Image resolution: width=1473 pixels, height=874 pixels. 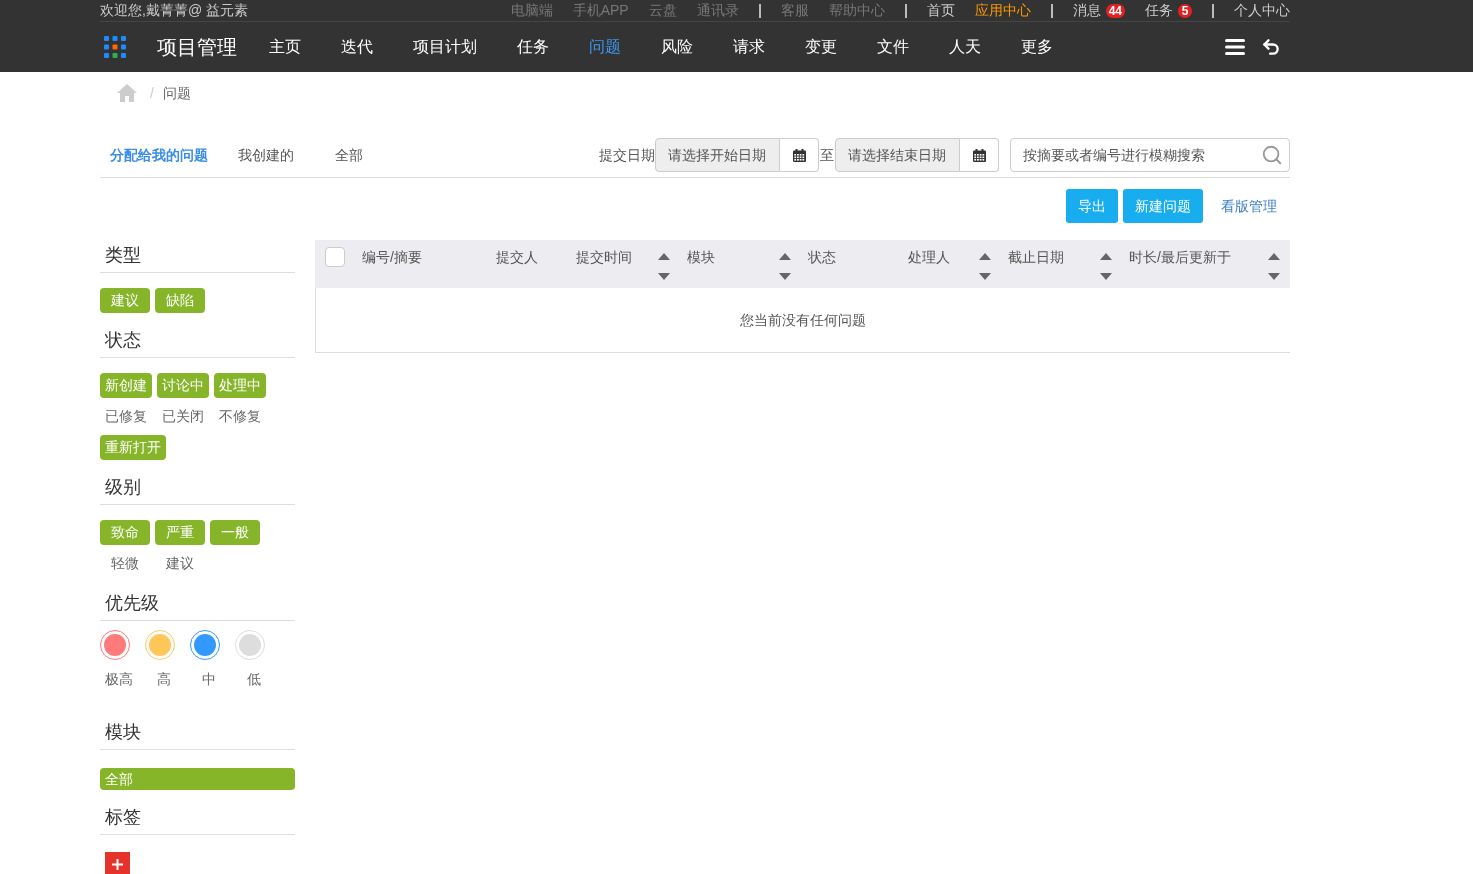 What do you see at coordinates (392, 257) in the screenshot?
I see `column-header: 编号/摘要` at bounding box center [392, 257].